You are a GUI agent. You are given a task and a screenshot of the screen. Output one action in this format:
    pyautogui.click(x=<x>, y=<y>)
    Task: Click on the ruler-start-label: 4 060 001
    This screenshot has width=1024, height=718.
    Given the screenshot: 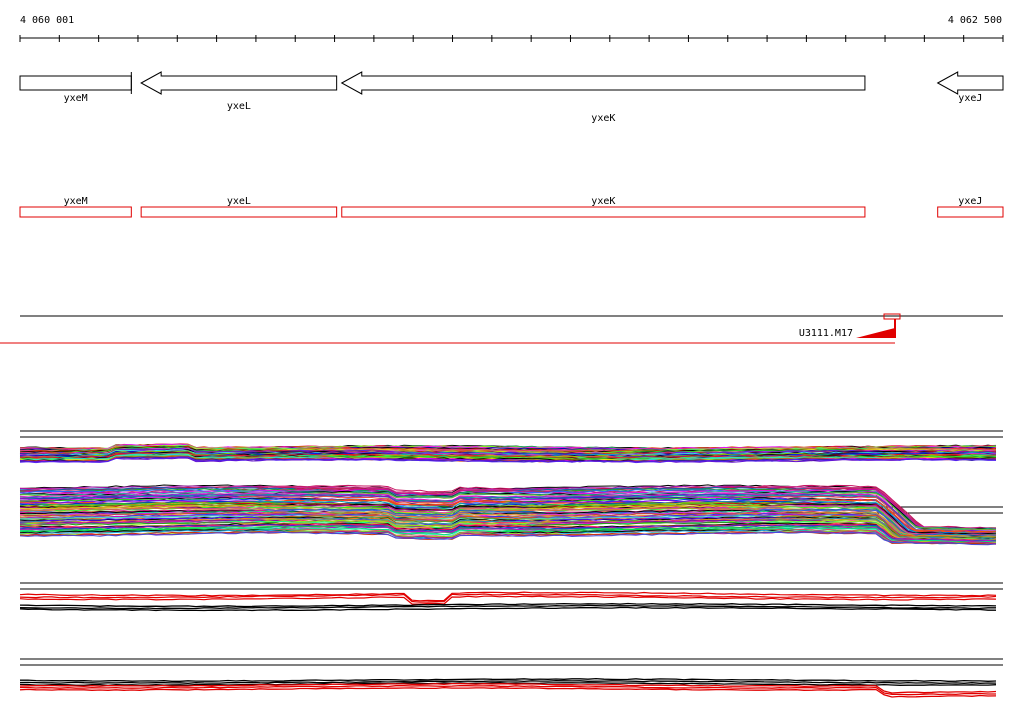 What is the action you would take?
    pyautogui.click(x=47, y=20)
    